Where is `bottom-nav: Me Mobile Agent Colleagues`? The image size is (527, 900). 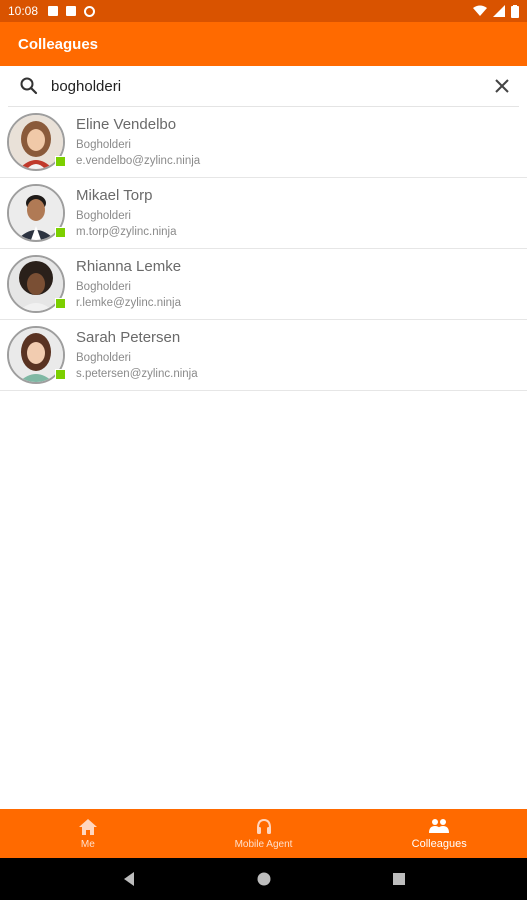 bottom-nav: Me Mobile Agent Colleagues is located at coordinates (263, 833).